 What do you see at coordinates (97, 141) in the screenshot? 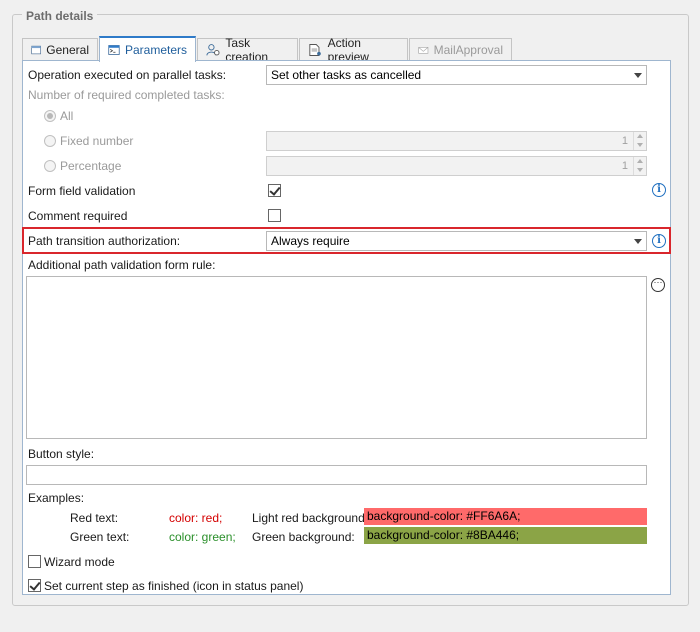
I see `radio-fixed-number-label: Fixed number` at bounding box center [97, 141].